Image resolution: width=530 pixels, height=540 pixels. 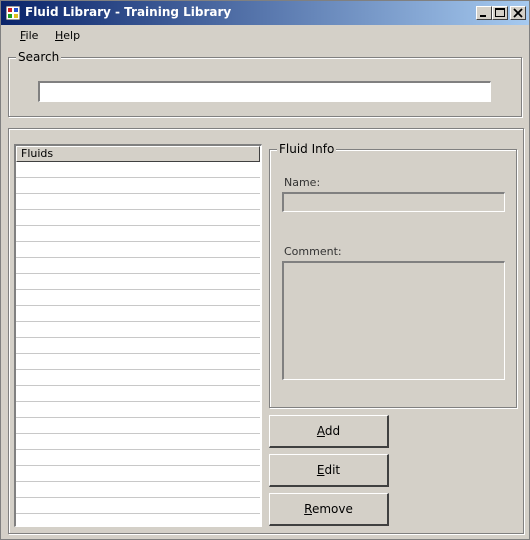 I want to click on search-input, so click(x=264, y=91).